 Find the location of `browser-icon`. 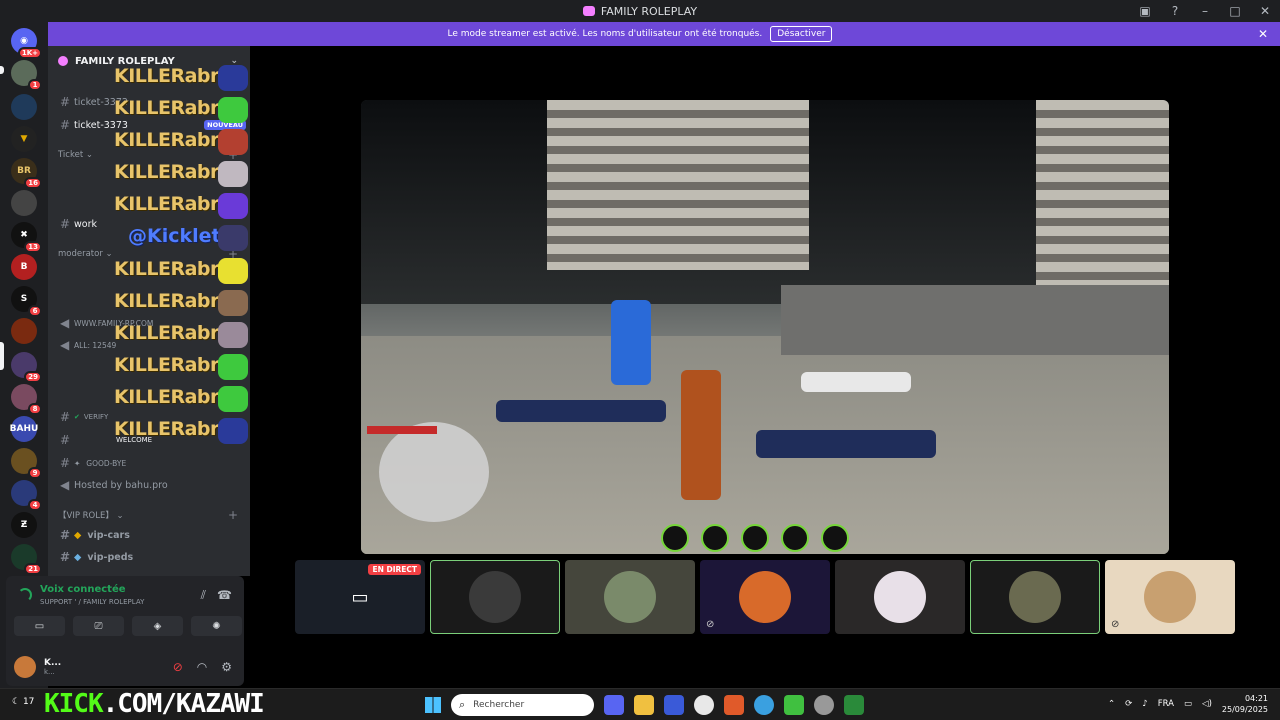

browser-icon is located at coordinates (764, 705).